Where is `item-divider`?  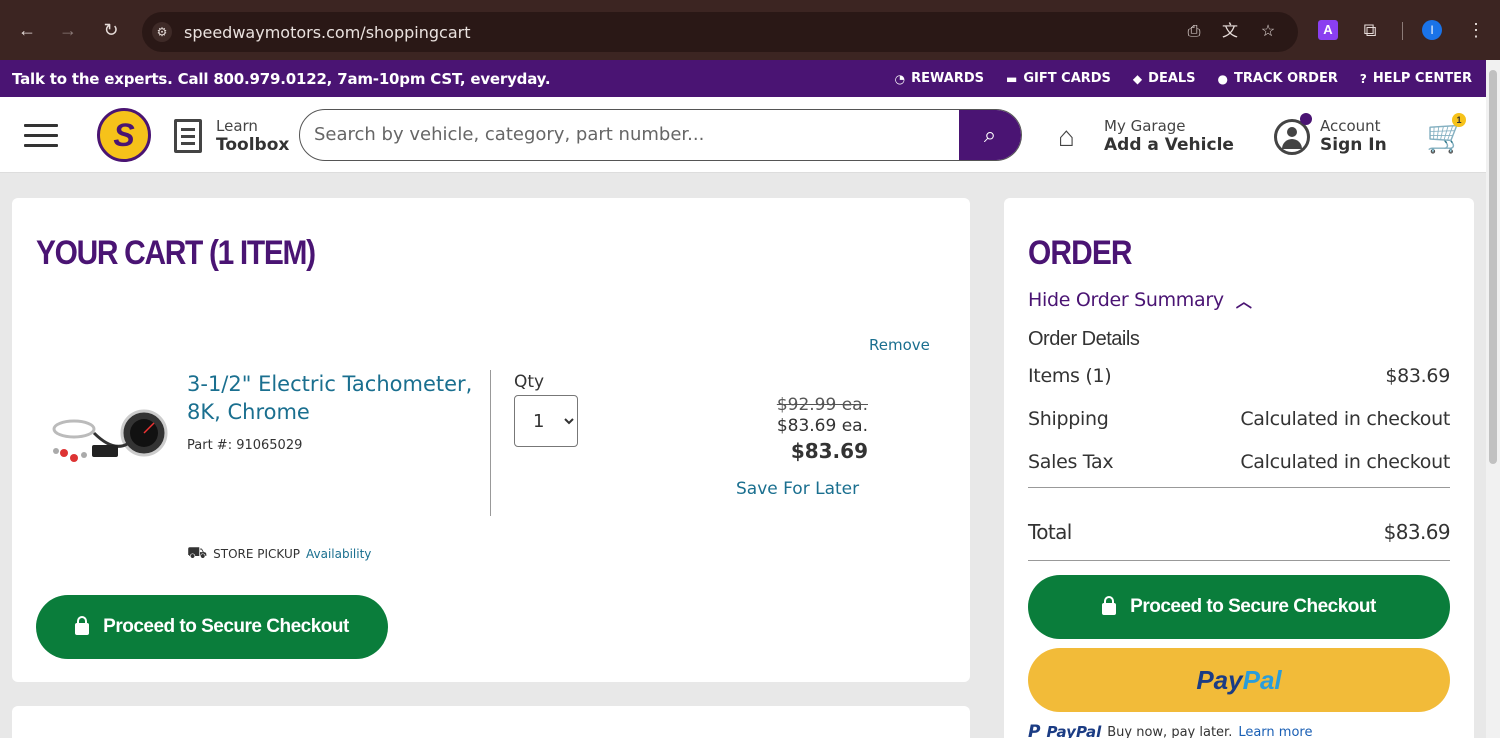
item-divider is located at coordinates (490, 443).